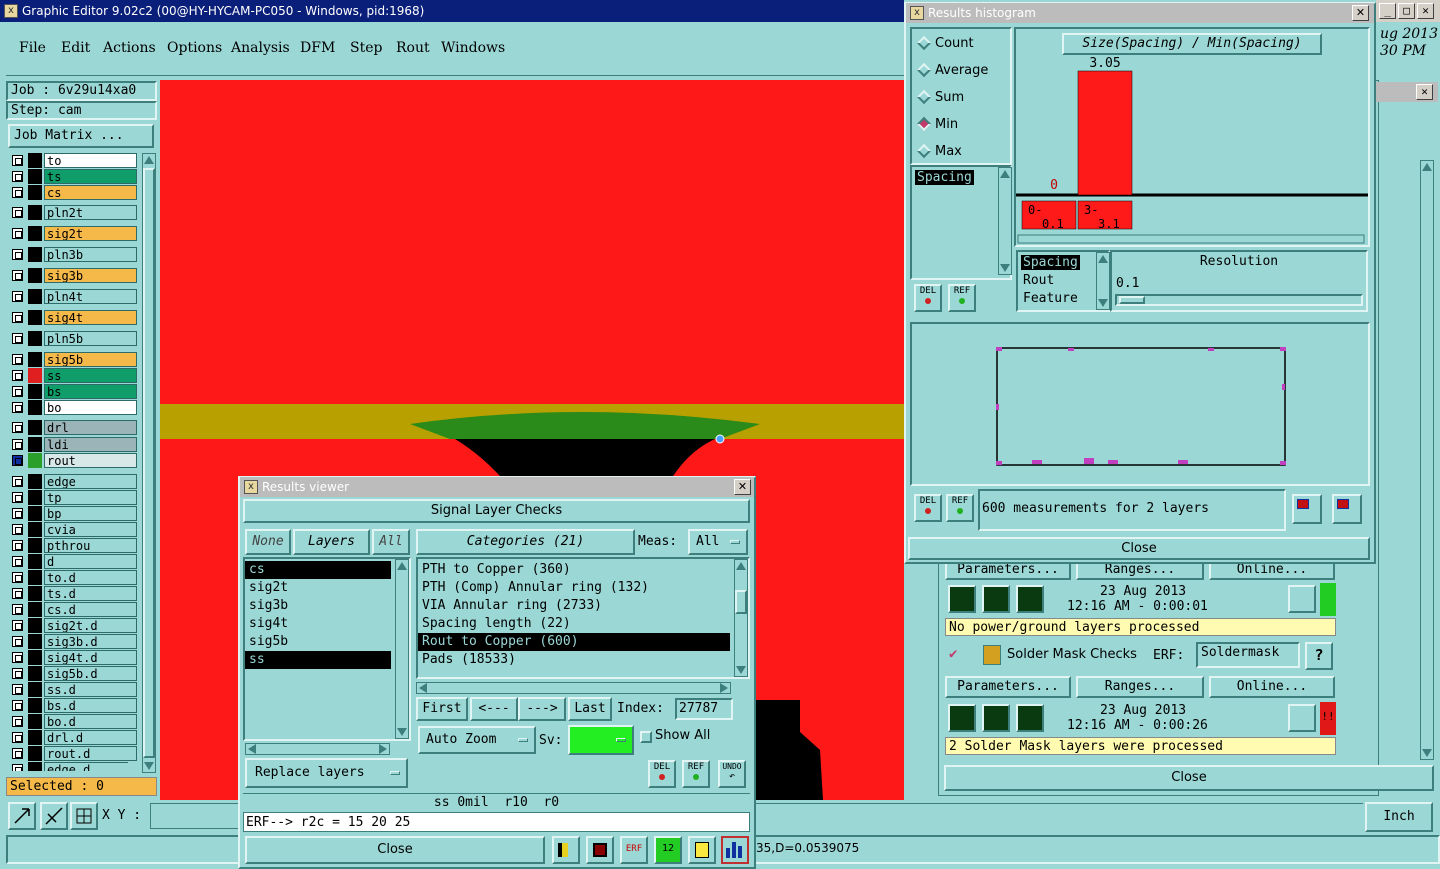 Image resolution: width=1440 pixels, height=869 pixels. What do you see at coordinates (1105, 133) in the screenshot?
I see `histogram-bar` at bounding box center [1105, 133].